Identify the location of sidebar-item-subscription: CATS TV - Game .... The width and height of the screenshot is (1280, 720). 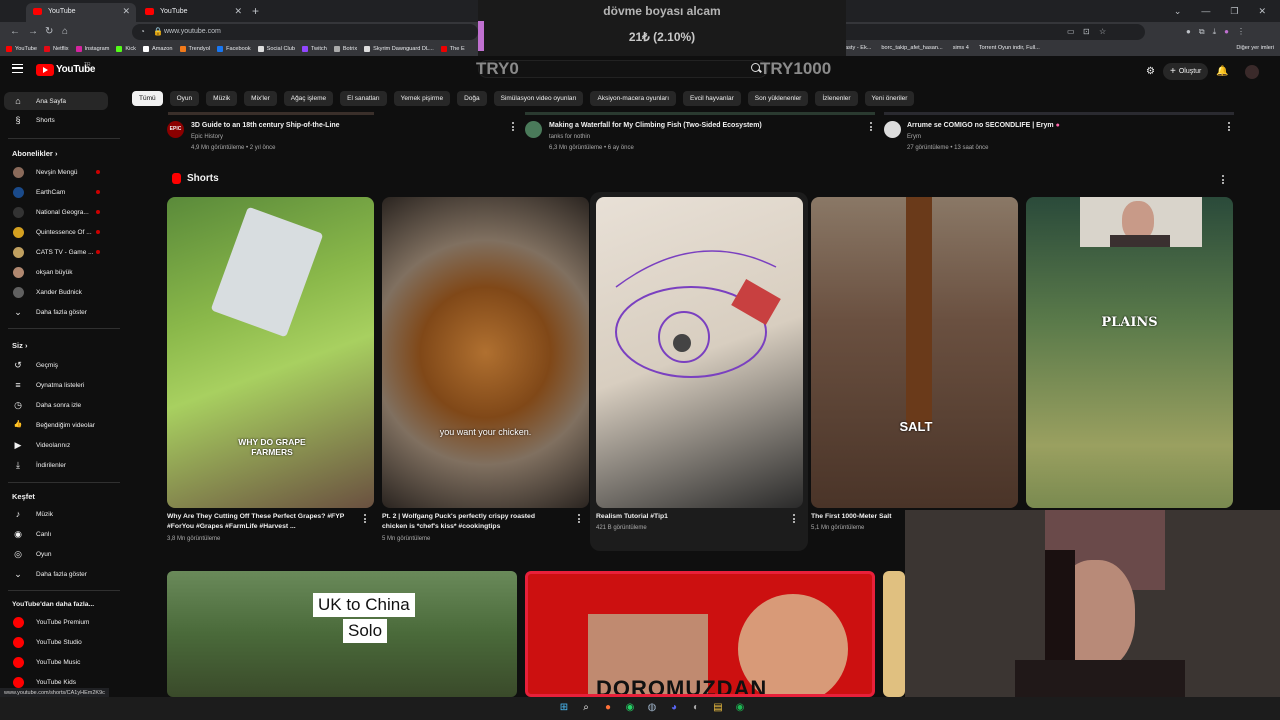
(56, 252).